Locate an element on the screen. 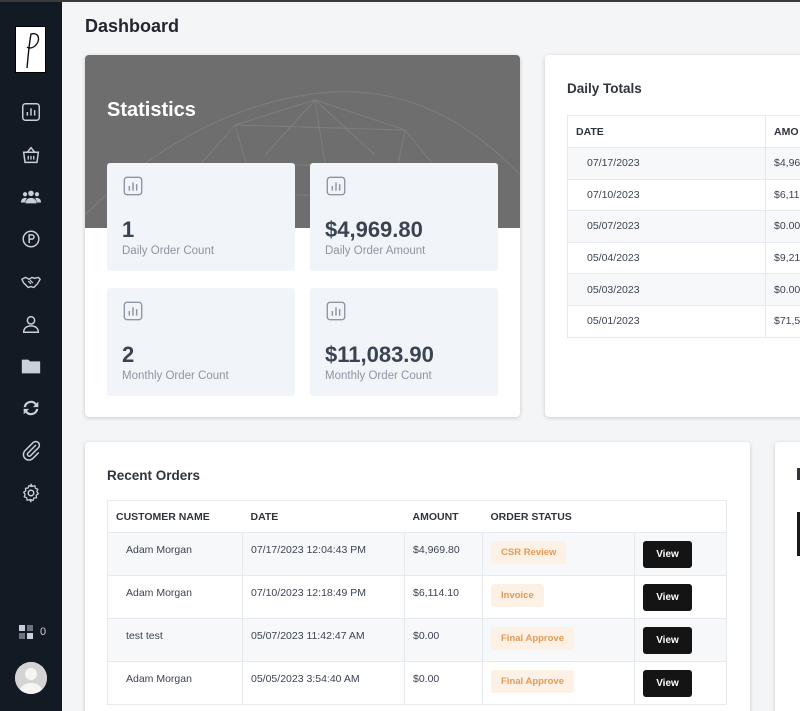 This screenshot has height=711, width=800. sidebar-item-settings is located at coordinates (31, 493).